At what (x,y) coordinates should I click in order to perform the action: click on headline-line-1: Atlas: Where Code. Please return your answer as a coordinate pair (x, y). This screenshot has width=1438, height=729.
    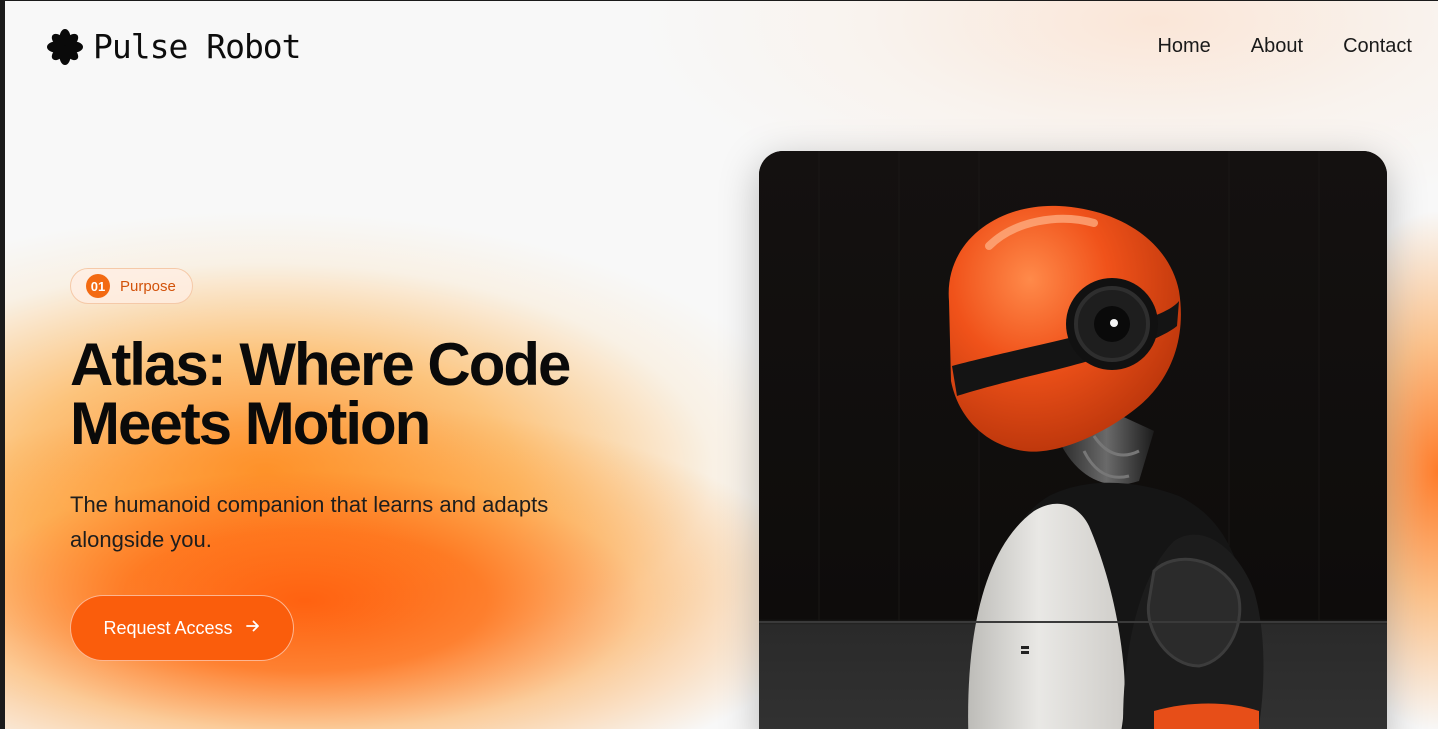
    Looking at the image, I should click on (320, 364).